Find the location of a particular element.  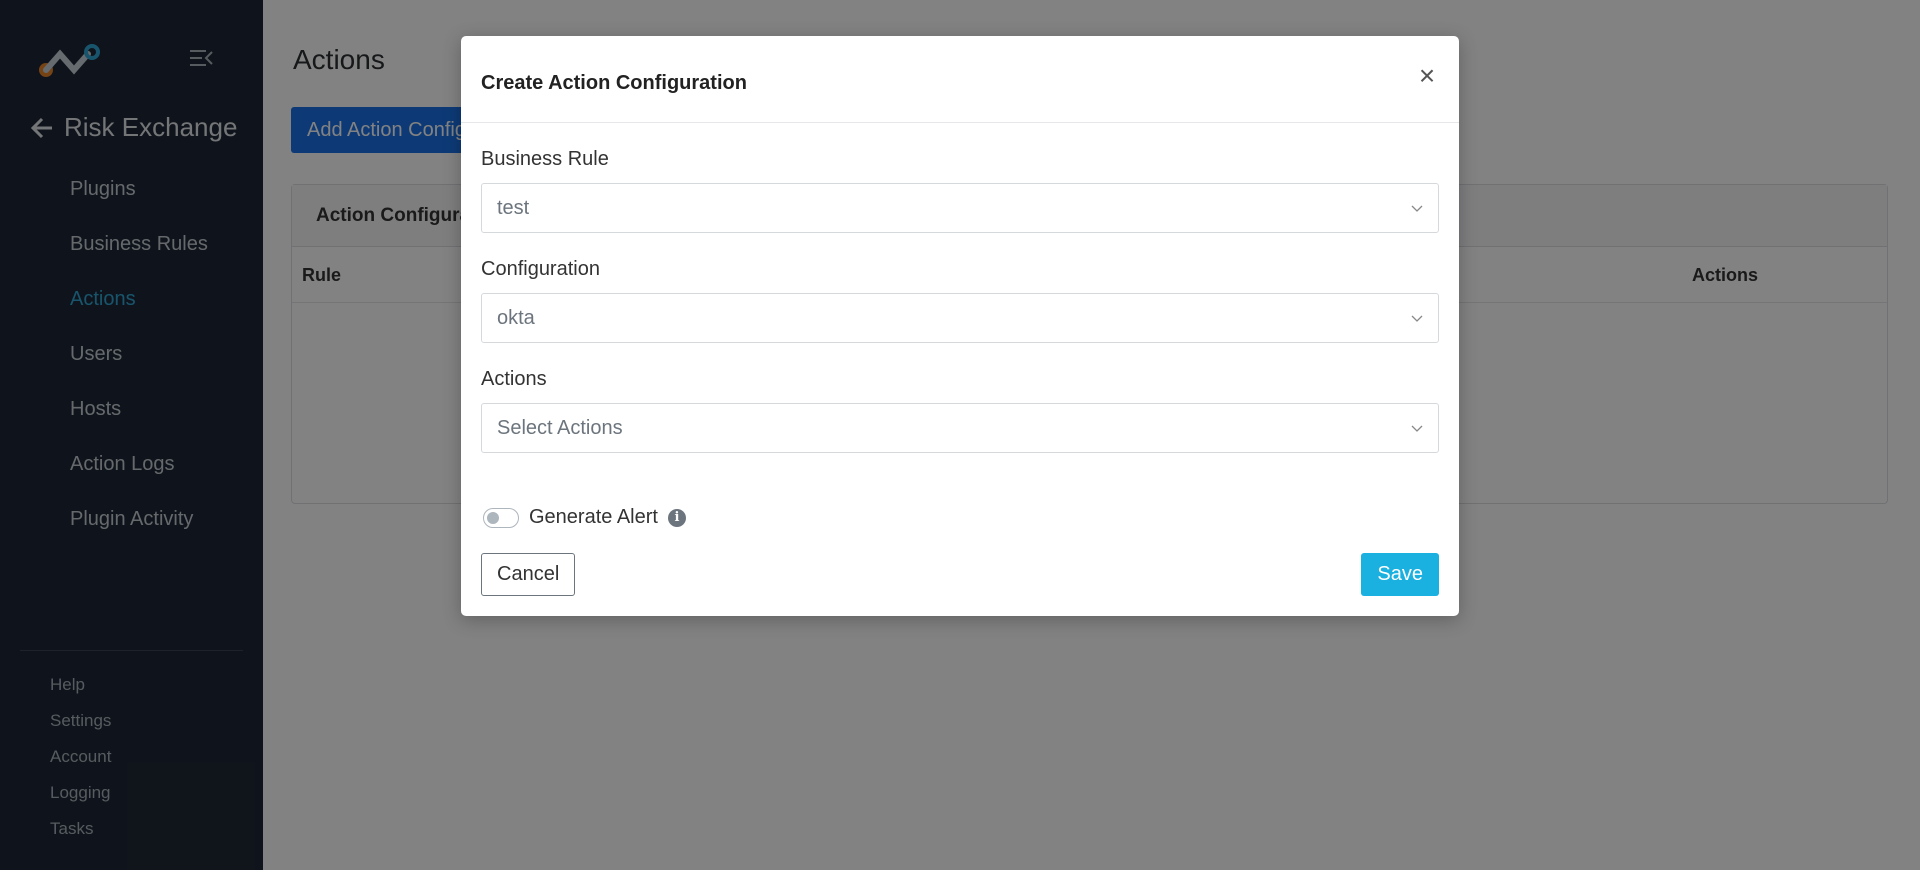

actions-placeholder: Select Actions is located at coordinates (560, 428).